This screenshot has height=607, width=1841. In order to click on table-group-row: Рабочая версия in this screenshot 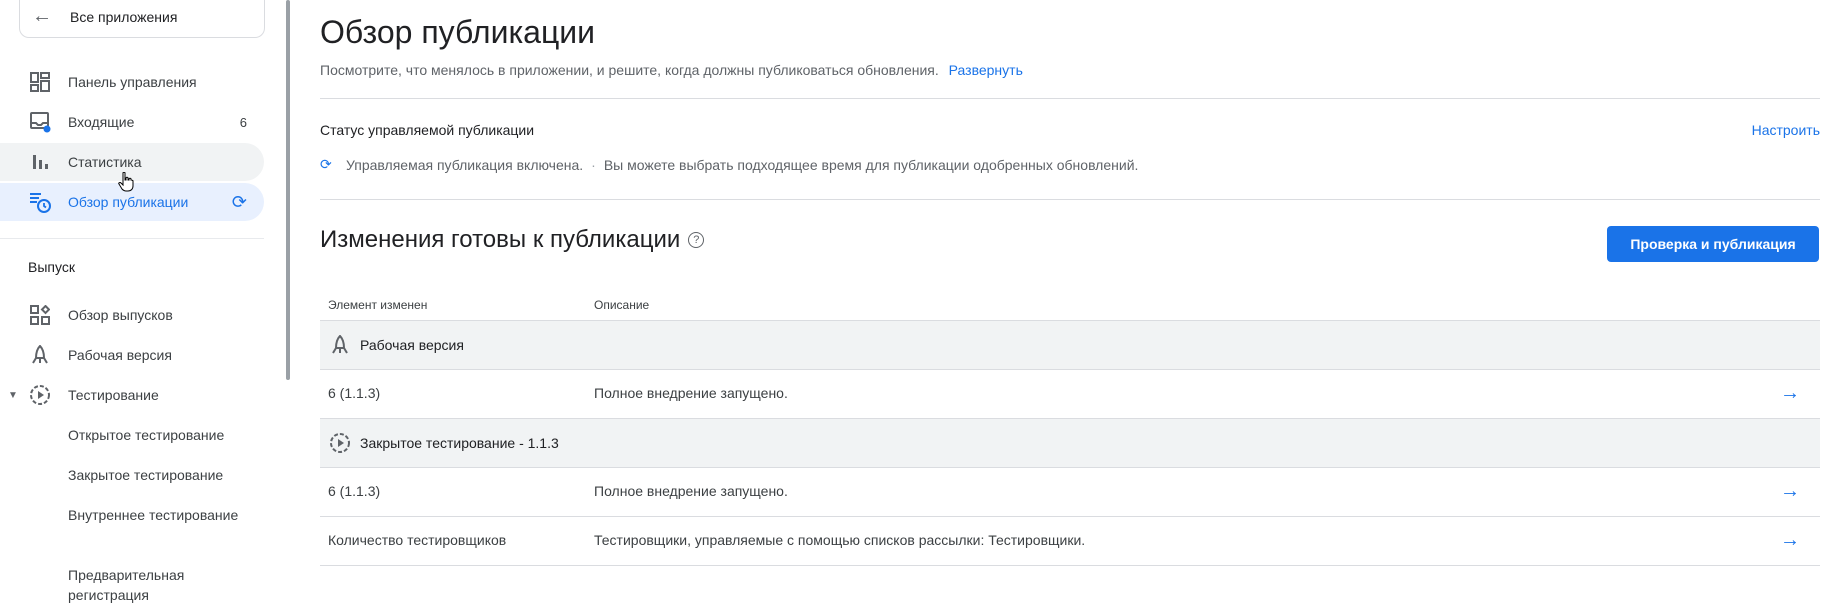, I will do `click(1070, 344)`.